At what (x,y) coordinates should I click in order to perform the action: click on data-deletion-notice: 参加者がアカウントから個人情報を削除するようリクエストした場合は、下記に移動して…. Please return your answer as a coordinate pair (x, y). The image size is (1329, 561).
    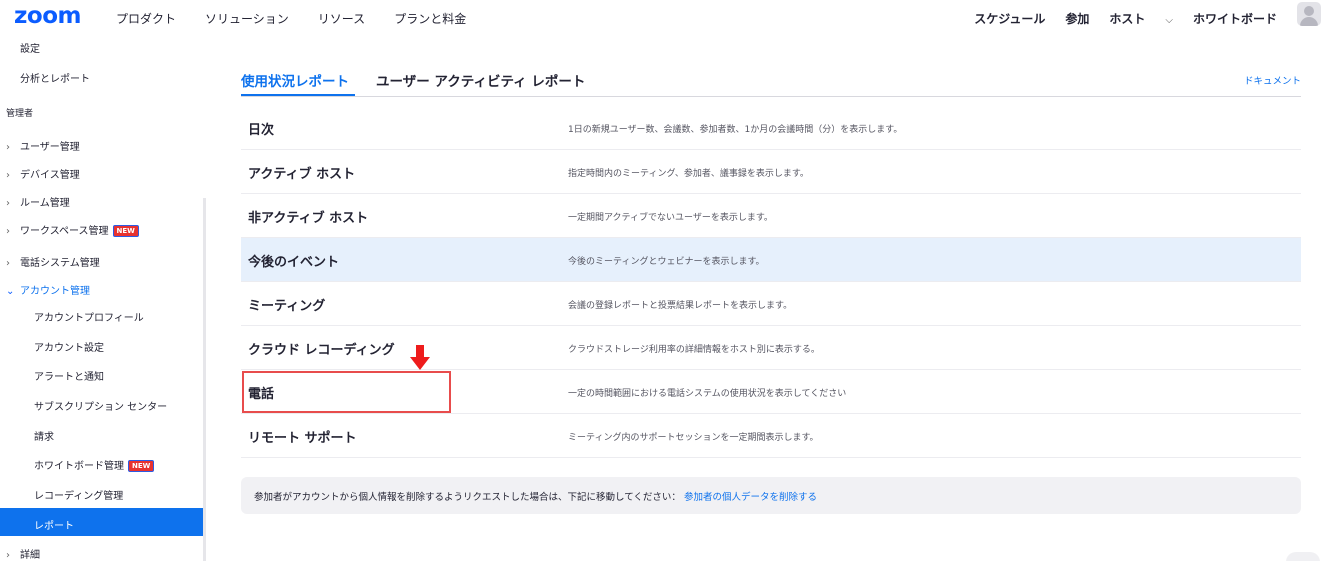
    Looking at the image, I should click on (771, 495).